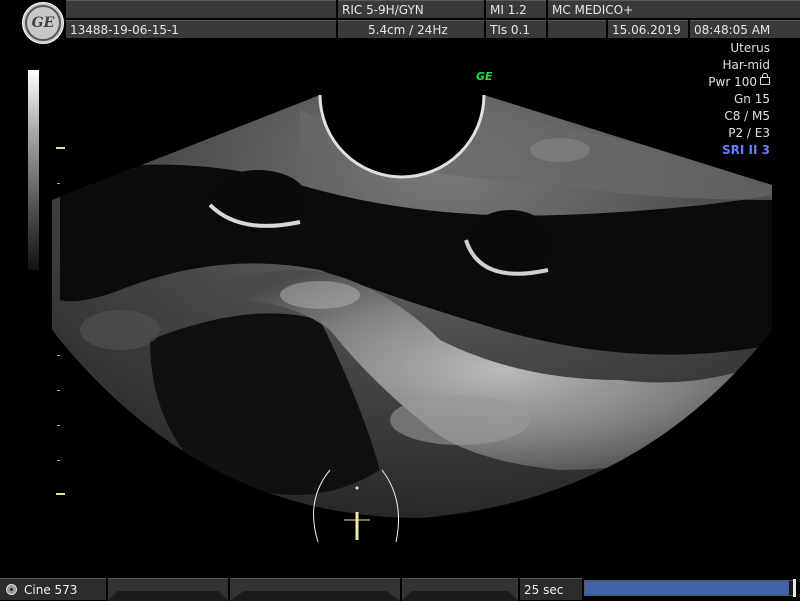 The height and width of the screenshot is (601, 800). Describe the element at coordinates (357, 488) in the screenshot. I see `guide-dot` at that location.